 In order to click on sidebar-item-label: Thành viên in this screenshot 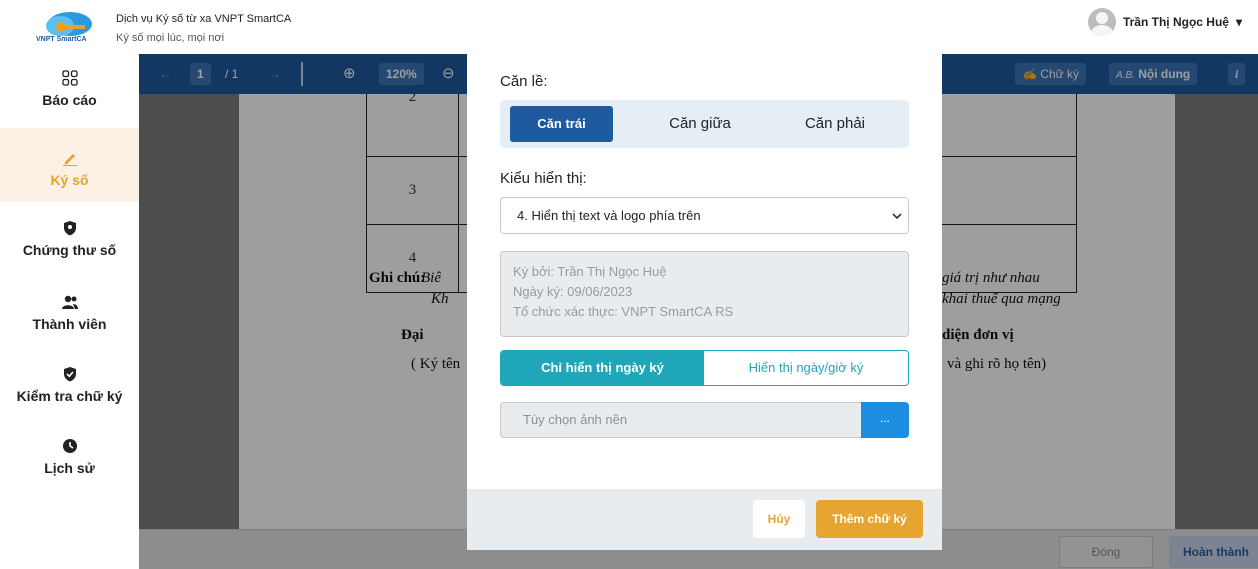, I will do `click(69, 324)`.